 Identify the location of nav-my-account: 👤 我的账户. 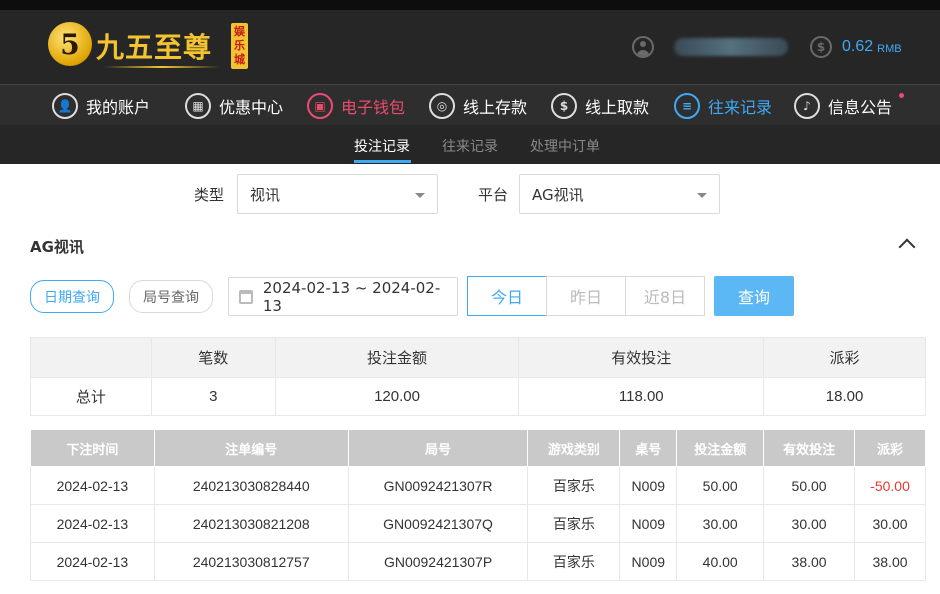
(101, 106).